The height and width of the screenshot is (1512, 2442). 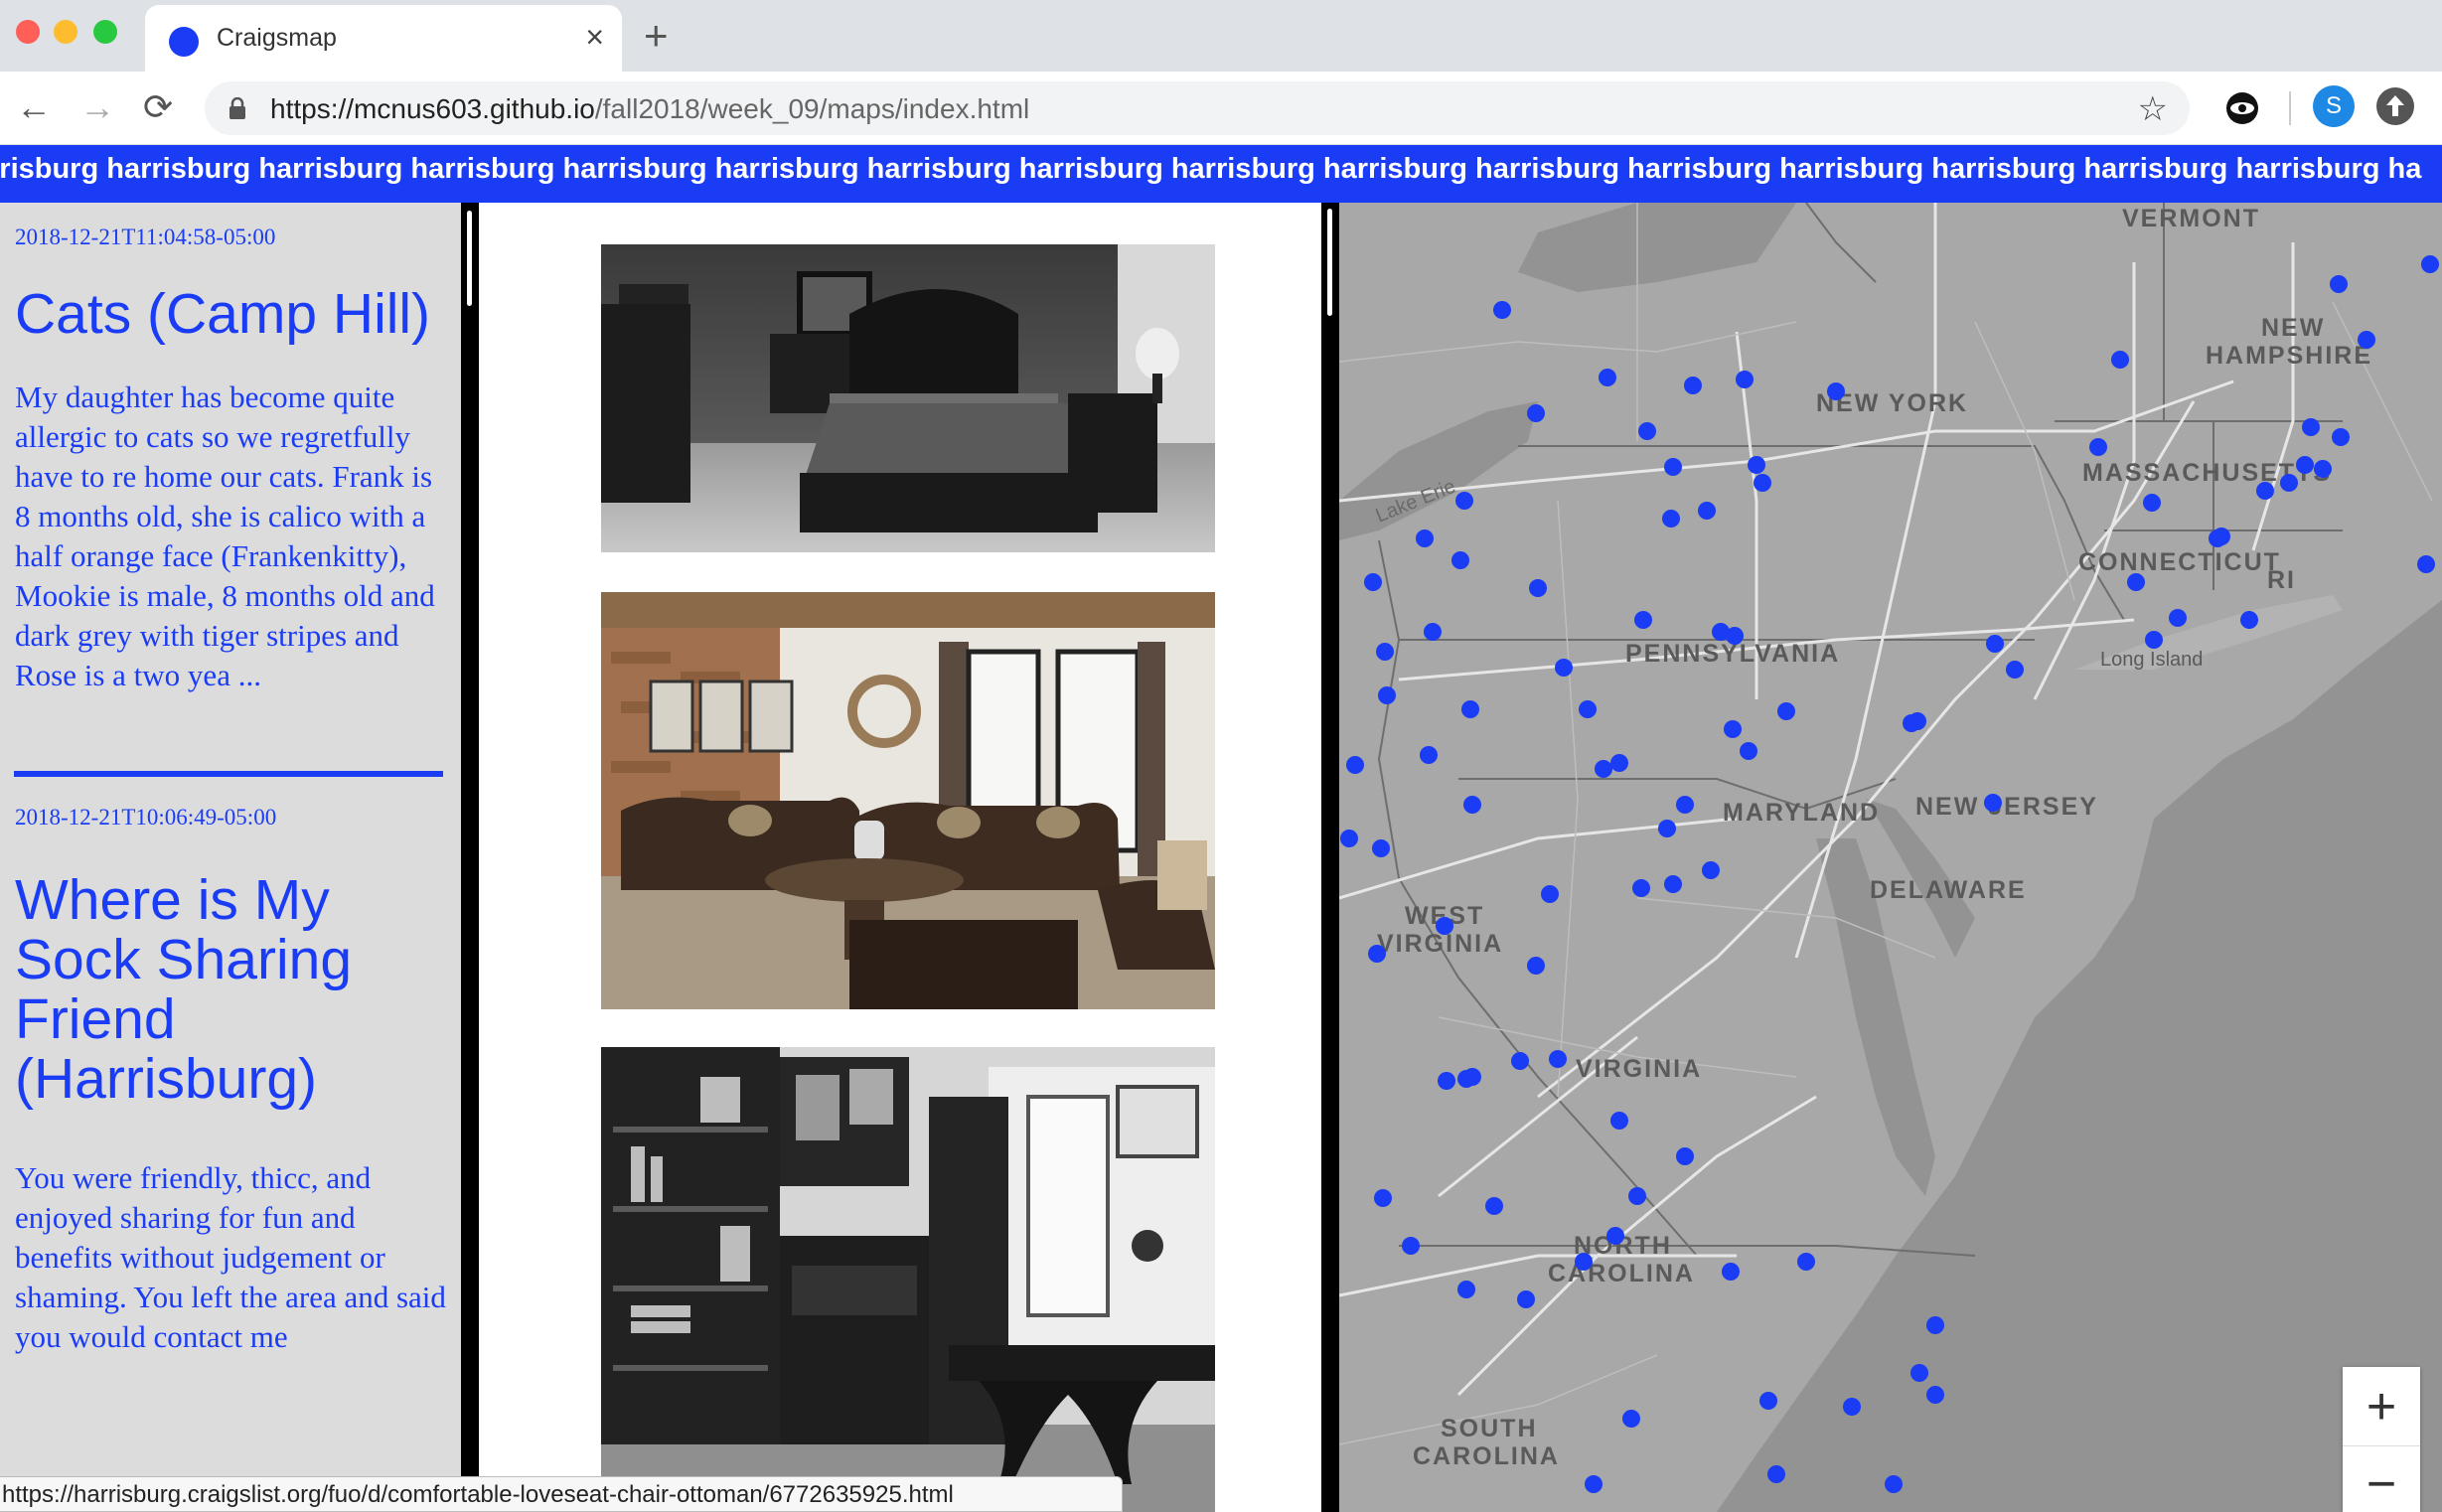 I want to click on living-room-sofa-photo, so click(x=908, y=800).